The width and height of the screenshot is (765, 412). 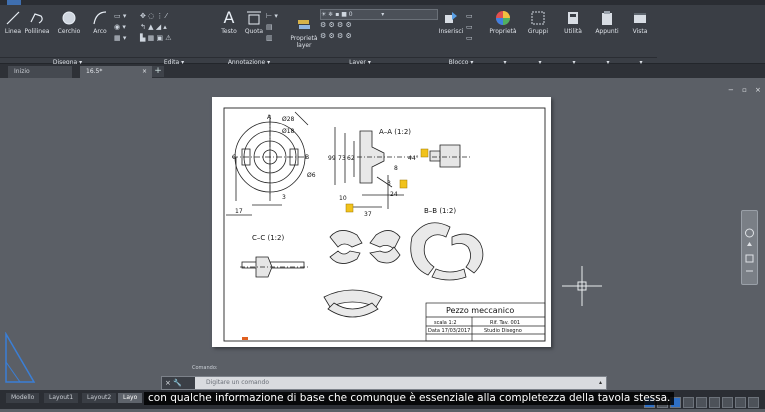 I want to click on command-line: × 🔧 Digitare un comando ▴, so click(x=384, y=383).